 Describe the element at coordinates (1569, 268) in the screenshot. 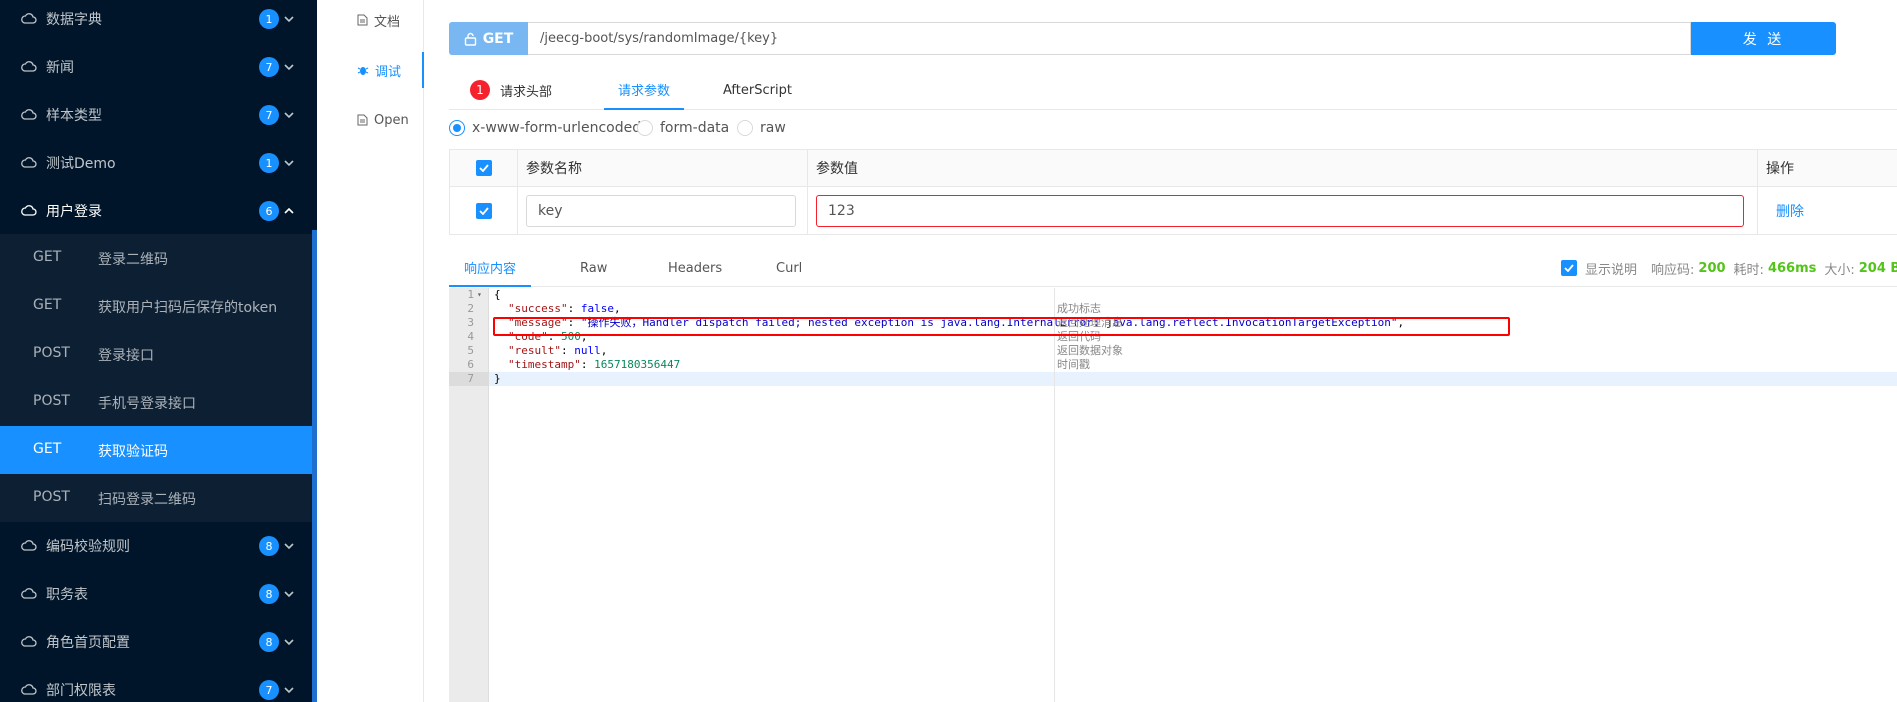

I see `show-desc-checkbox` at that location.